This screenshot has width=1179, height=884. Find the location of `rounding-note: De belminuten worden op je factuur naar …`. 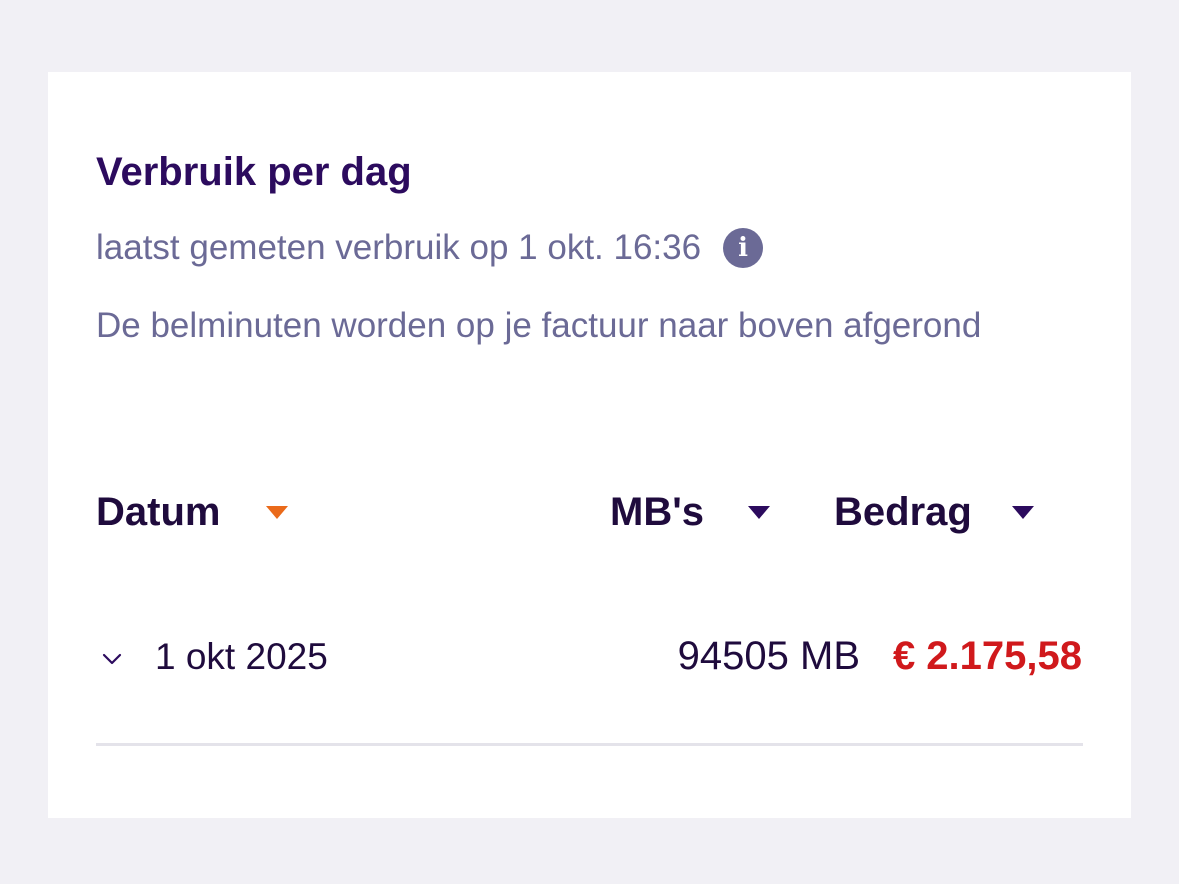

rounding-note: De belminuten worden op je factuur naar … is located at coordinates (539, 325).